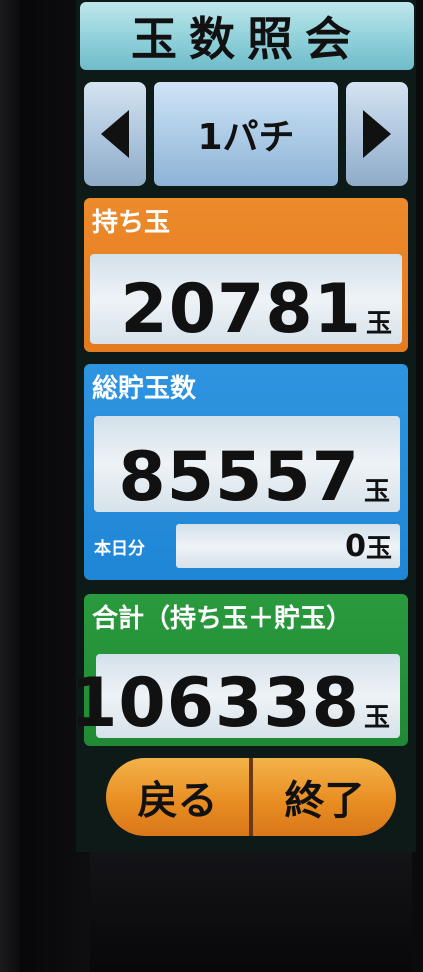  Describe the element at coordinates (378, 324) in the screenshot. I see `held-balls-unit: 玉` at that location.